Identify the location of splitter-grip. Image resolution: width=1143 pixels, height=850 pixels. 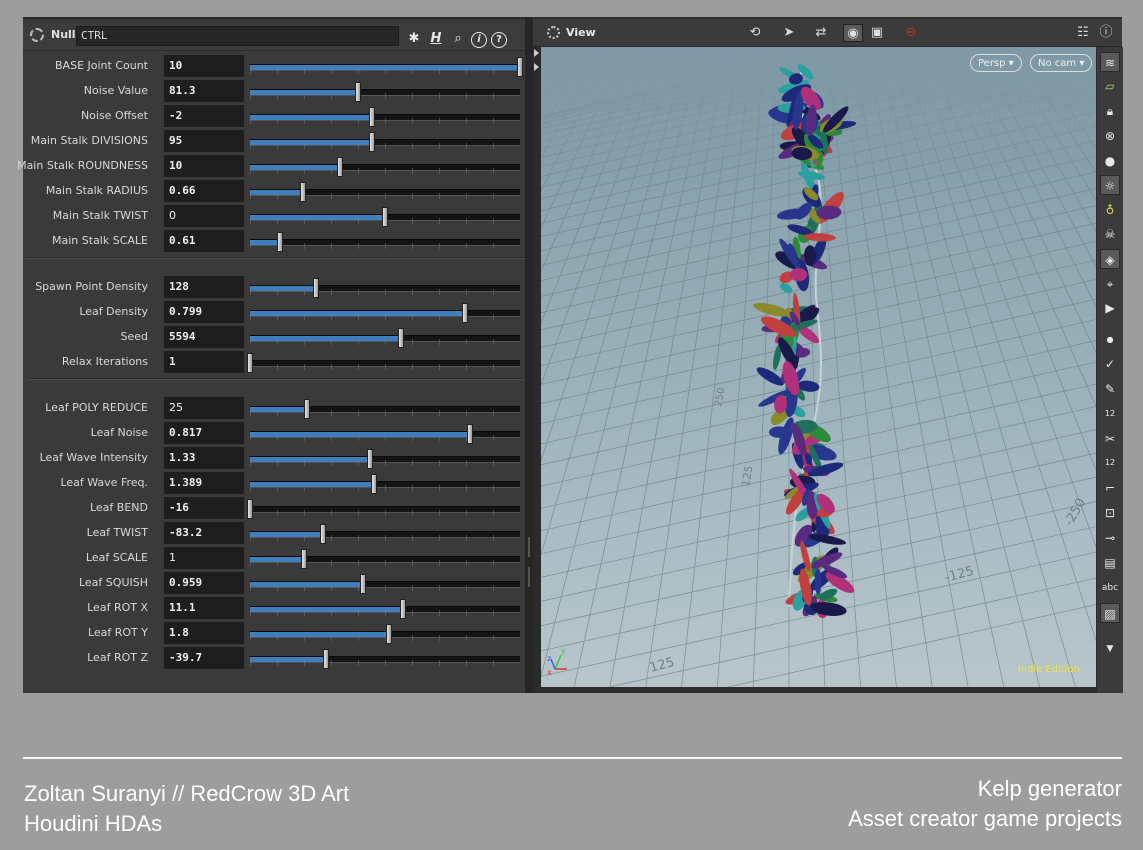
(529, 547).